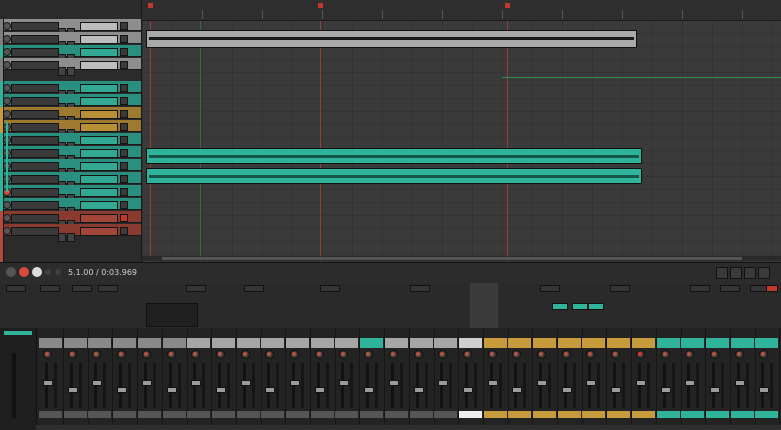 The height and width of the screenshot is (430, 781). Describe the element at coordinates (48, 272) in the screenshot. I see `pause-button` at that location.